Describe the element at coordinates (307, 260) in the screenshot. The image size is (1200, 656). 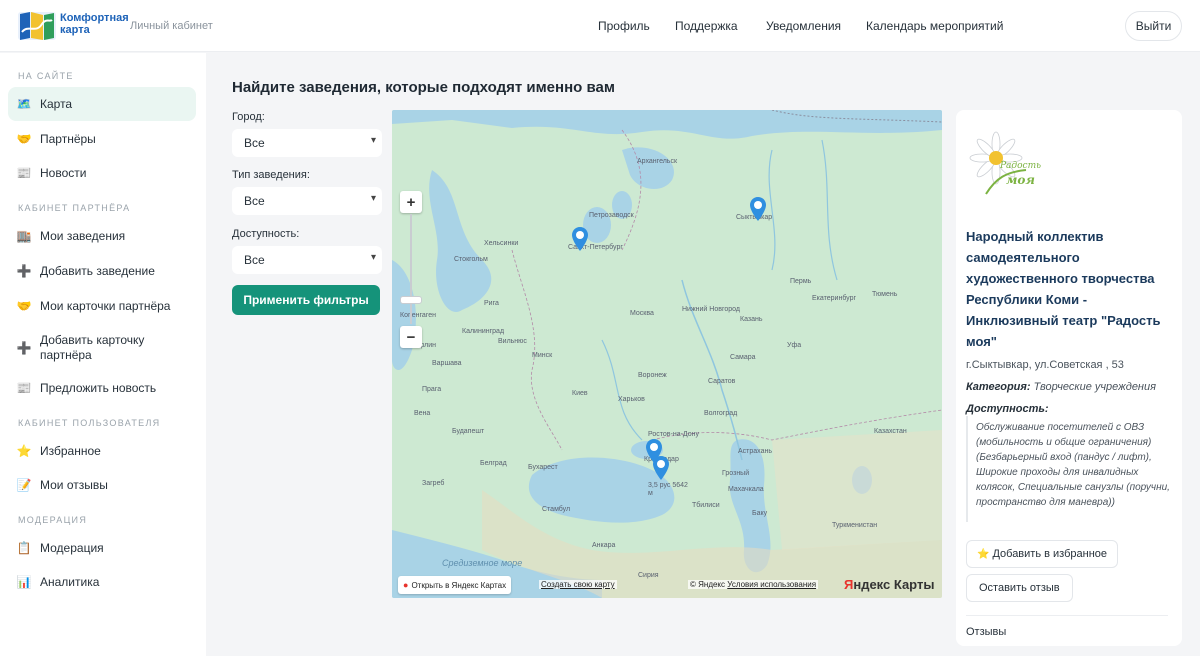
I see `accessibility-select: Все ▾` at that location.